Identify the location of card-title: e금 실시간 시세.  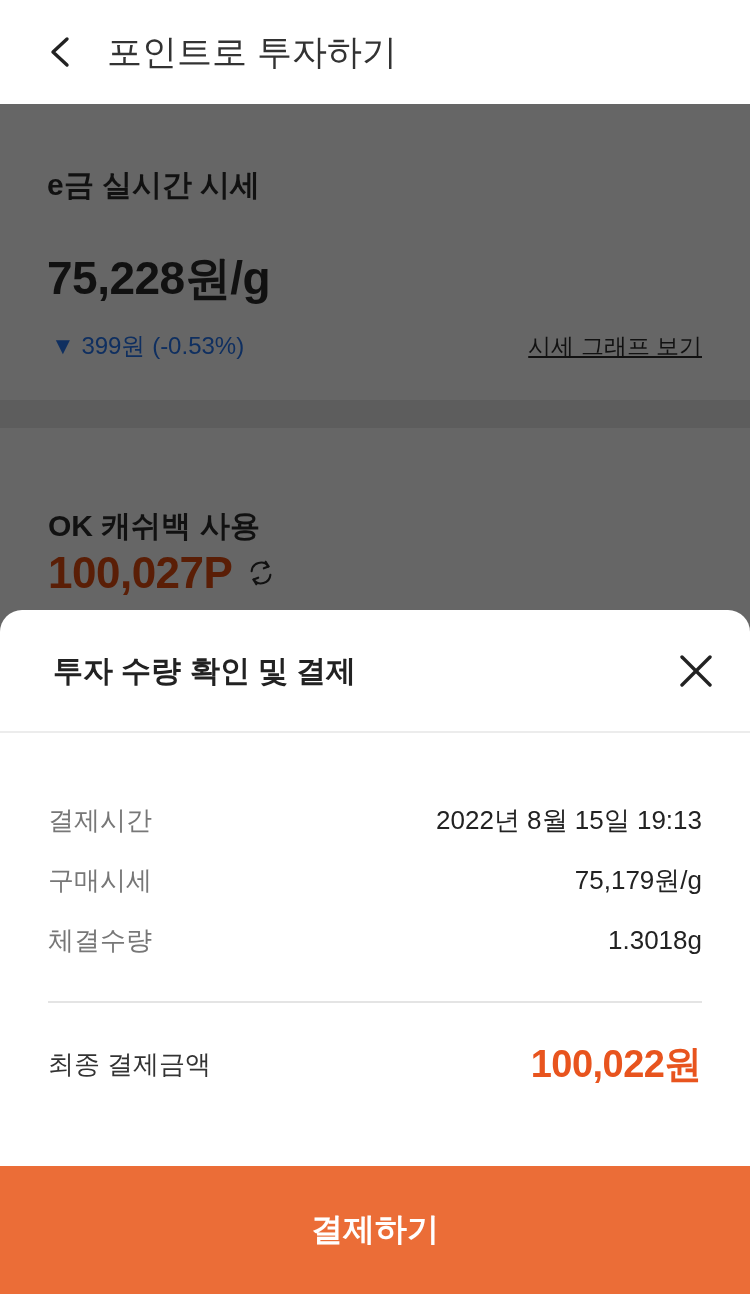
(154, 185).